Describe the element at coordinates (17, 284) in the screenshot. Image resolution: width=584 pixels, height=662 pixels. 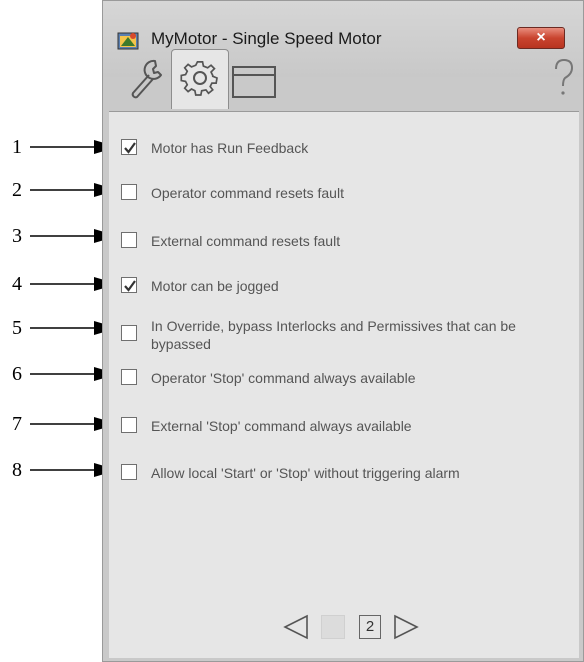
I see `callout-number: 4` at that location.